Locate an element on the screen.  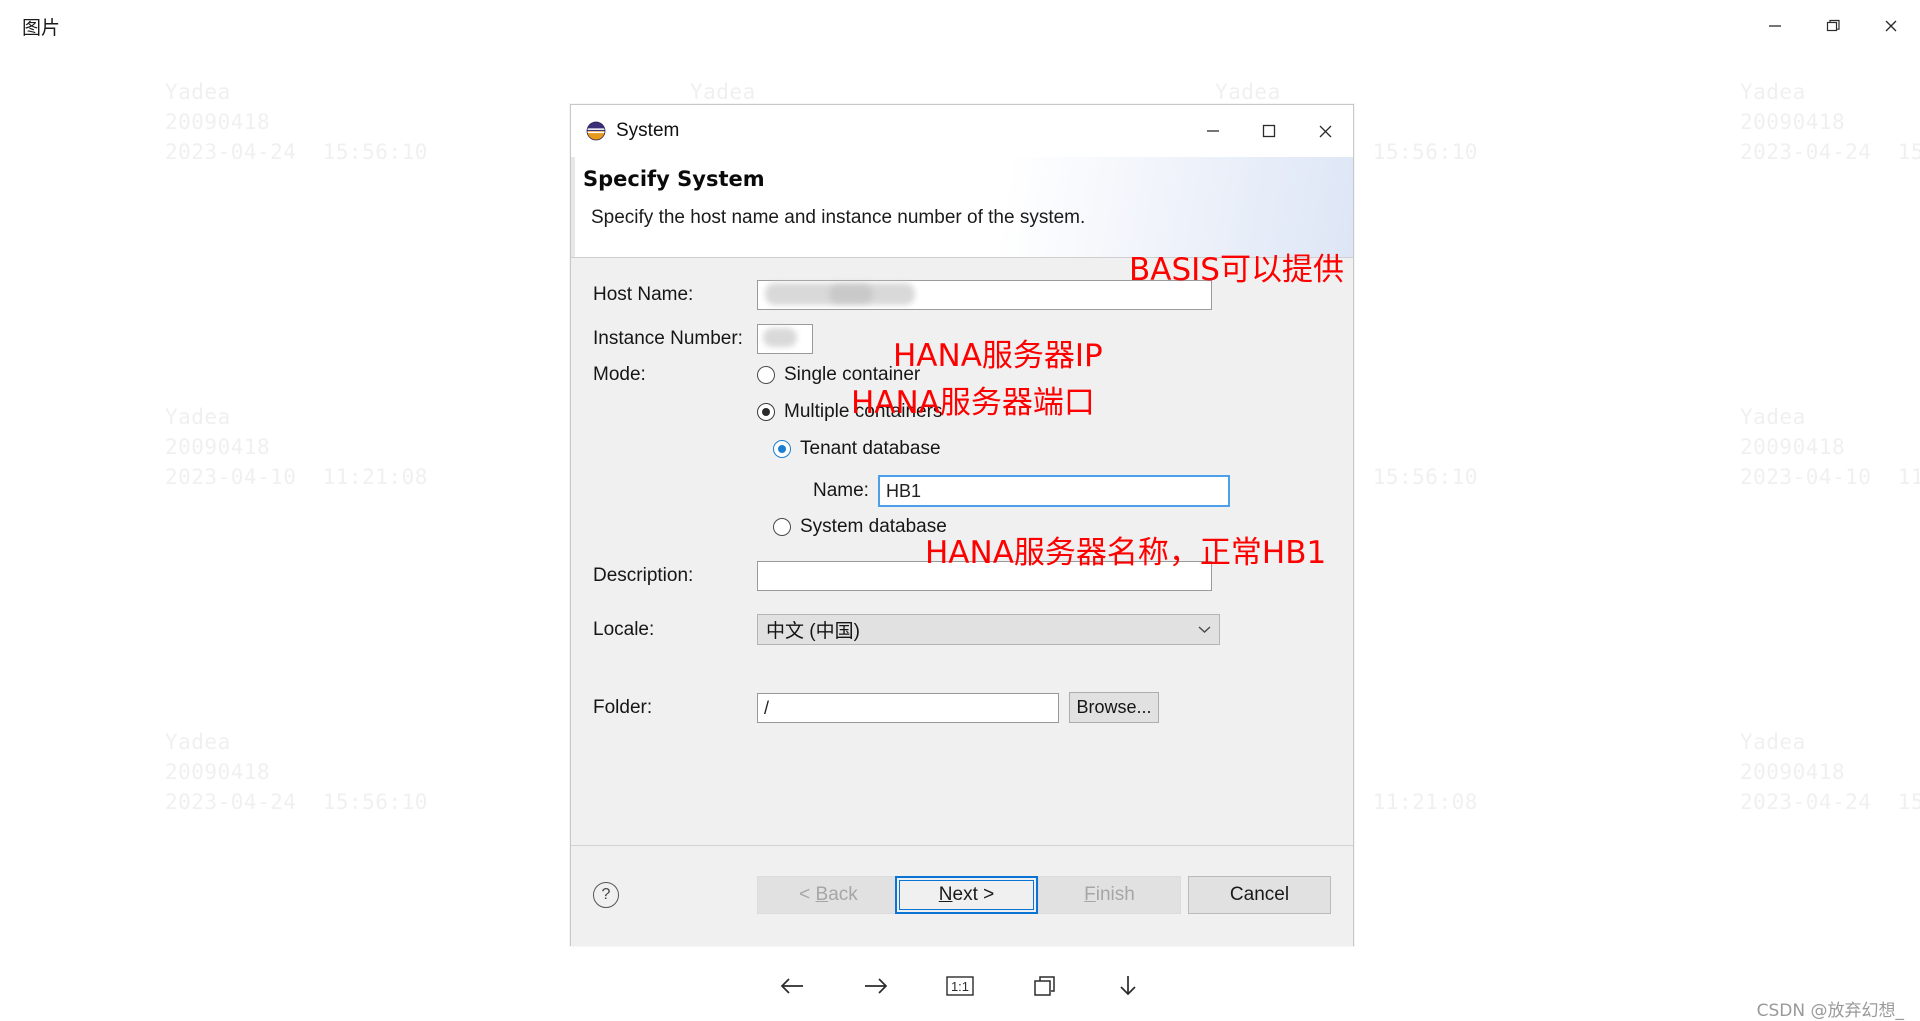
cancel-button: Cancel is located at coordinates (1259, 895).